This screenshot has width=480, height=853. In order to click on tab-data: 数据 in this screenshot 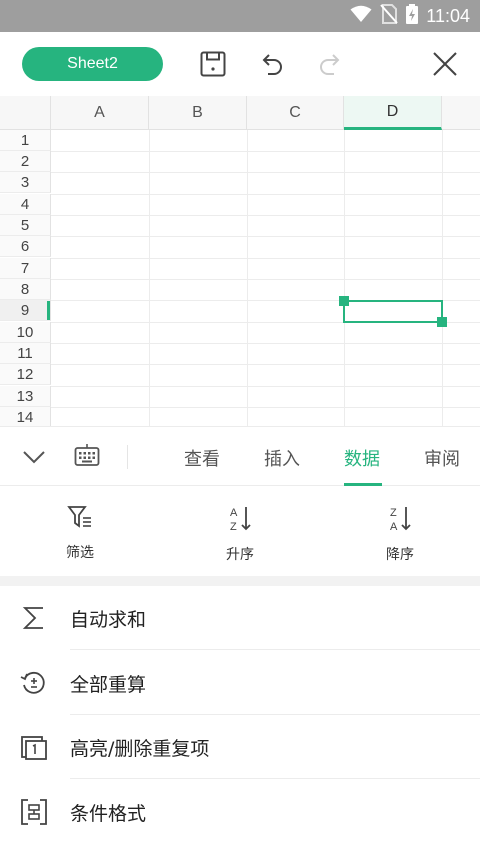, I will do `click(362, 458)`.